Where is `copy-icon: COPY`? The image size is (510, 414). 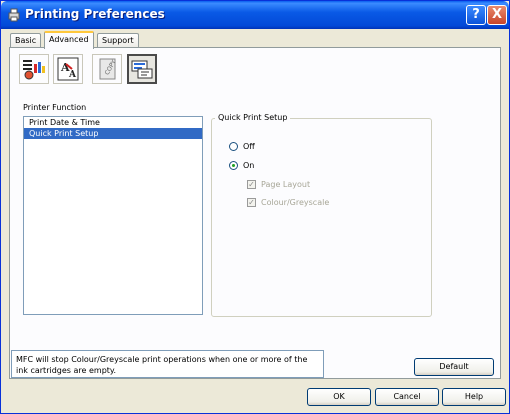 copy-icon: COPY is located at coordinates (108, 69).